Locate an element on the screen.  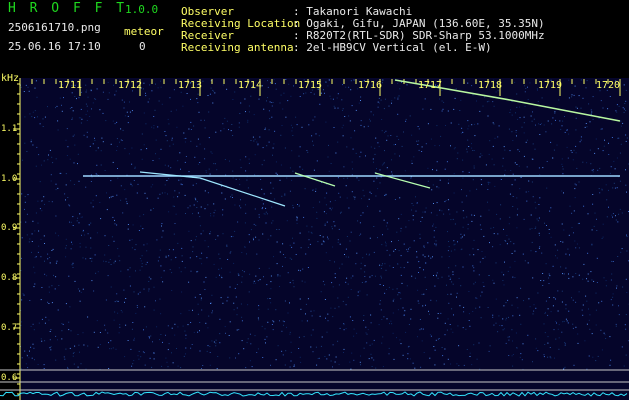
x-tick-label: 1715 is located at coordinates (310, 85).